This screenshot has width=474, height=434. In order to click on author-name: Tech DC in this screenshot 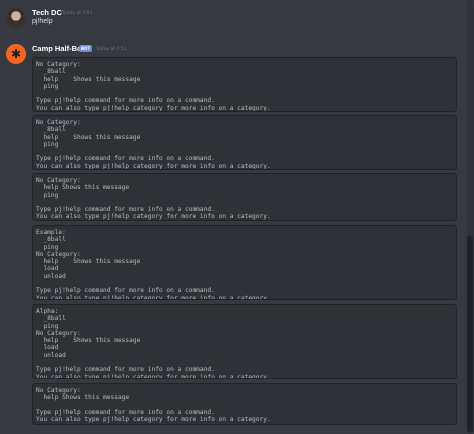, I will do `click(47, 12)`.